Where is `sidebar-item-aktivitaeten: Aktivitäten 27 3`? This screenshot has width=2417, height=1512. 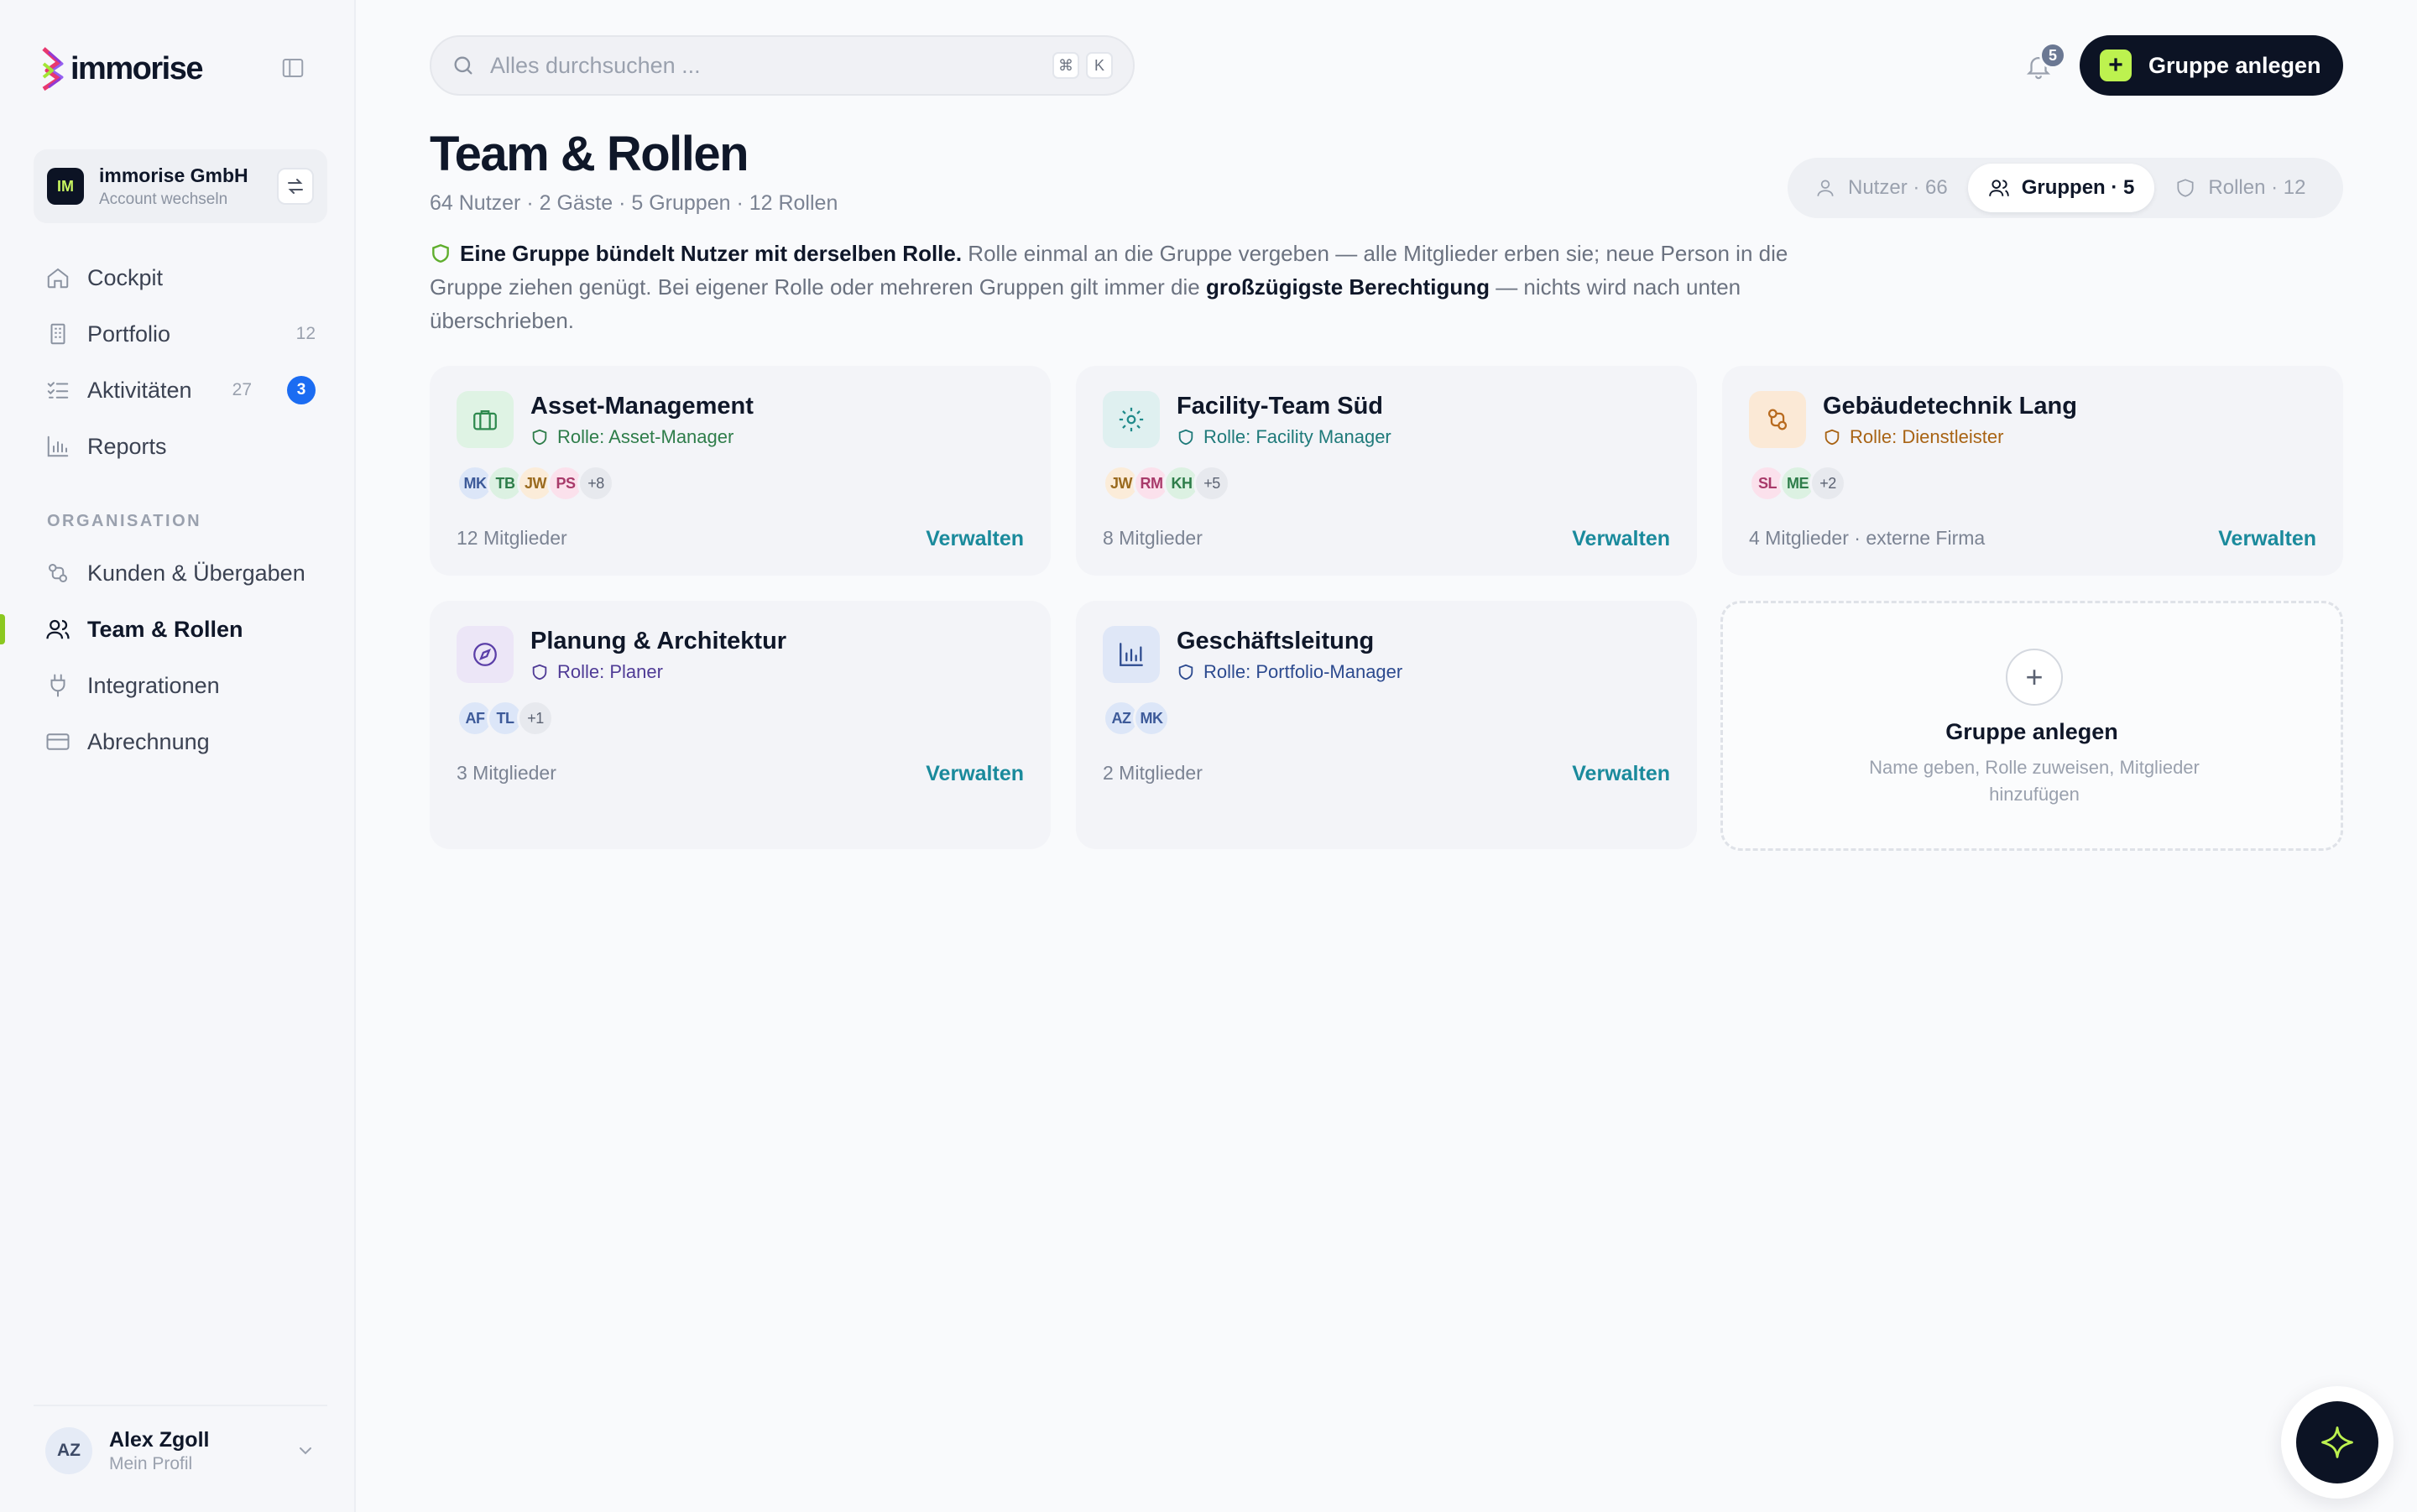 sidebar-item-aktivitaeten: Aktivitäten 27 3 is located at coordinates (180, 390).